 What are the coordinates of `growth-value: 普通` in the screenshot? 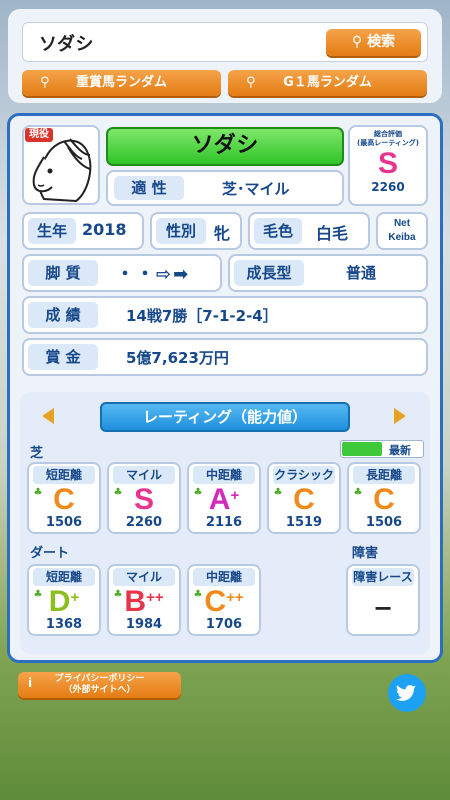 It's located at (361, 273).